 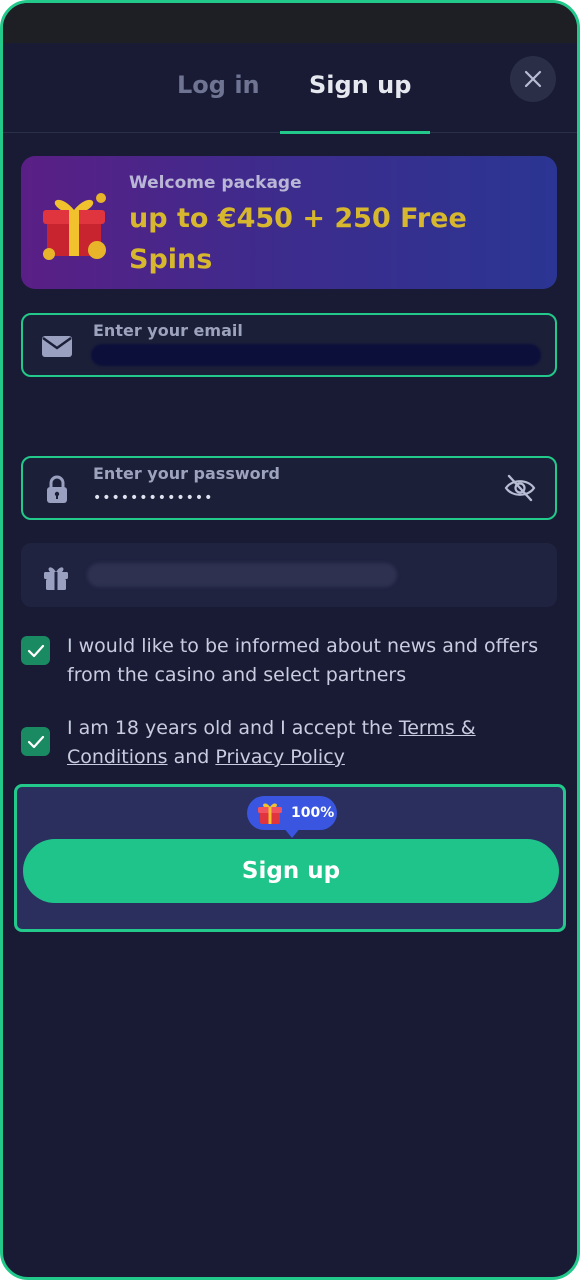 I want to click on eye-off-icon, so click(x=520, y=488).